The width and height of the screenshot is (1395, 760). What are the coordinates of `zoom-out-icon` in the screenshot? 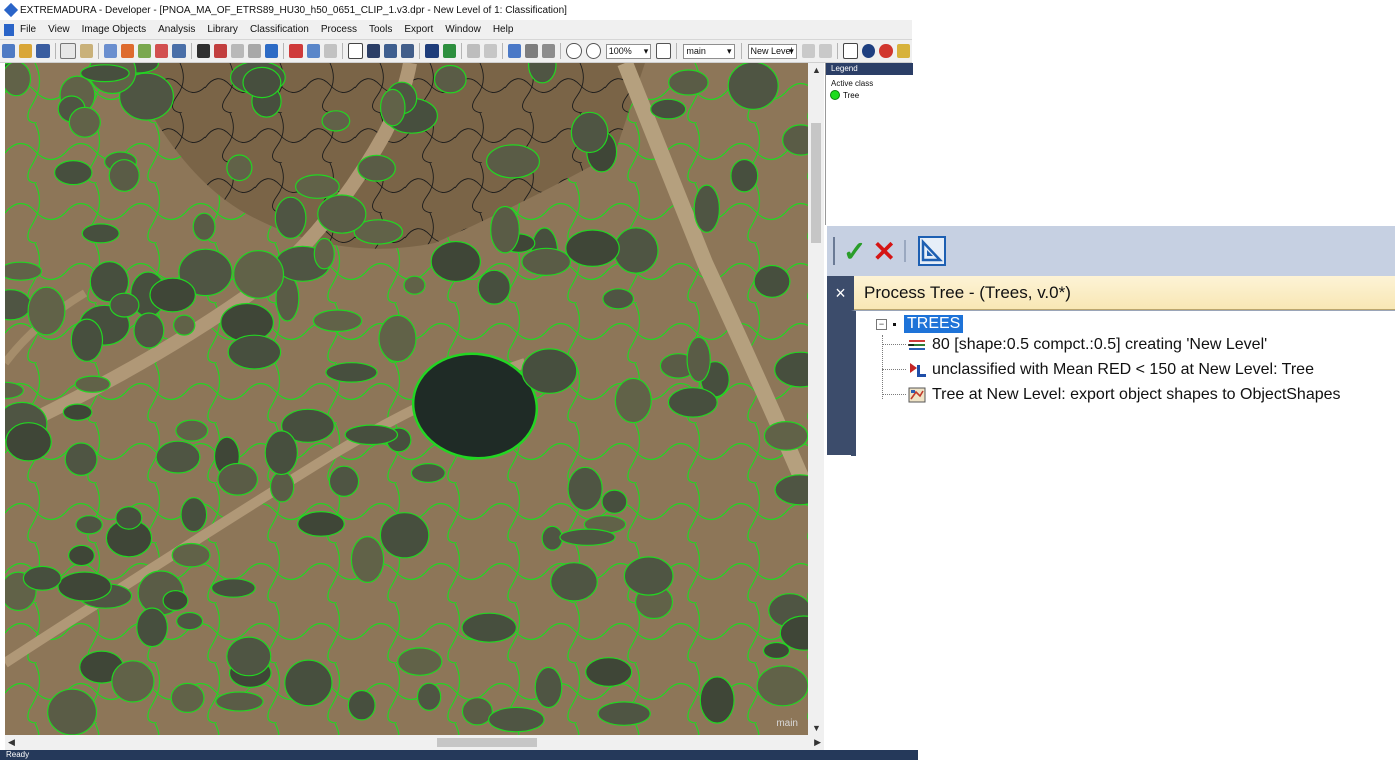 It's located at (574, 51).